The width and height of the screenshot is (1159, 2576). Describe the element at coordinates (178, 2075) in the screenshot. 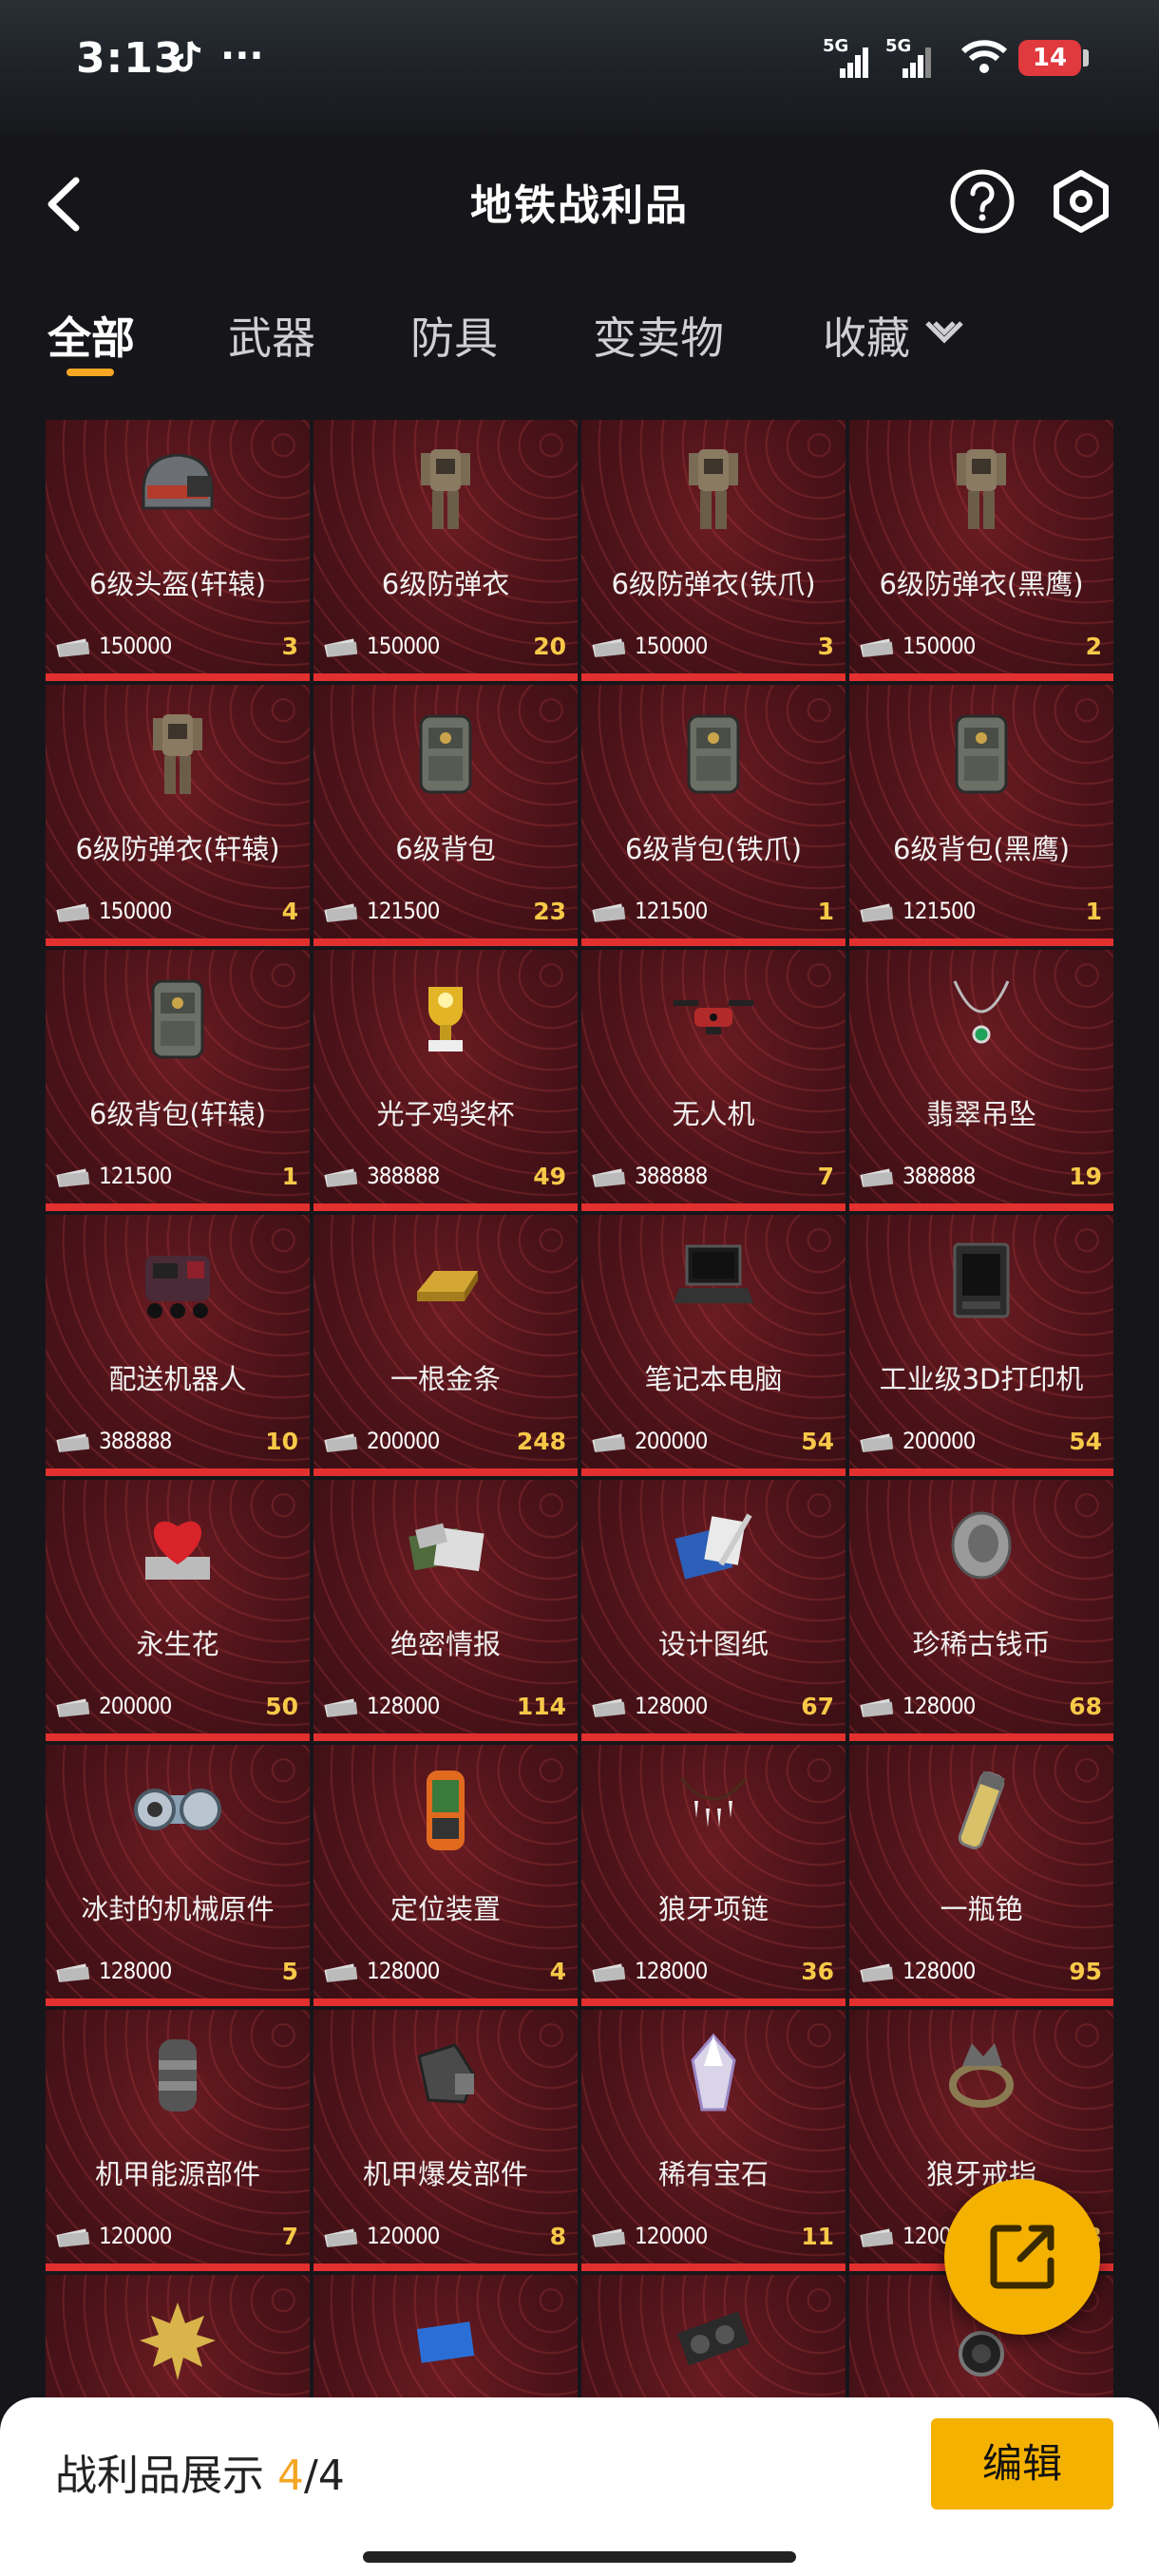

I see `energy-part-icon` at that location.